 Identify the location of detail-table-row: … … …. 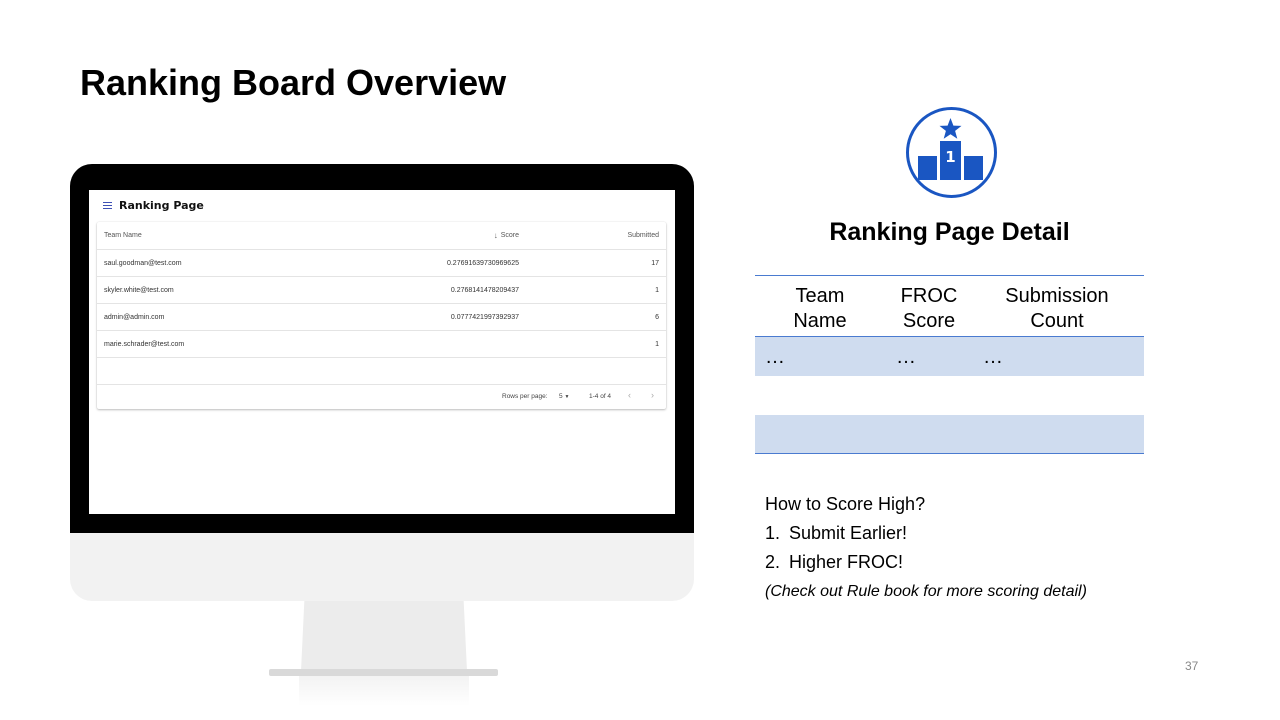
(949, 356).